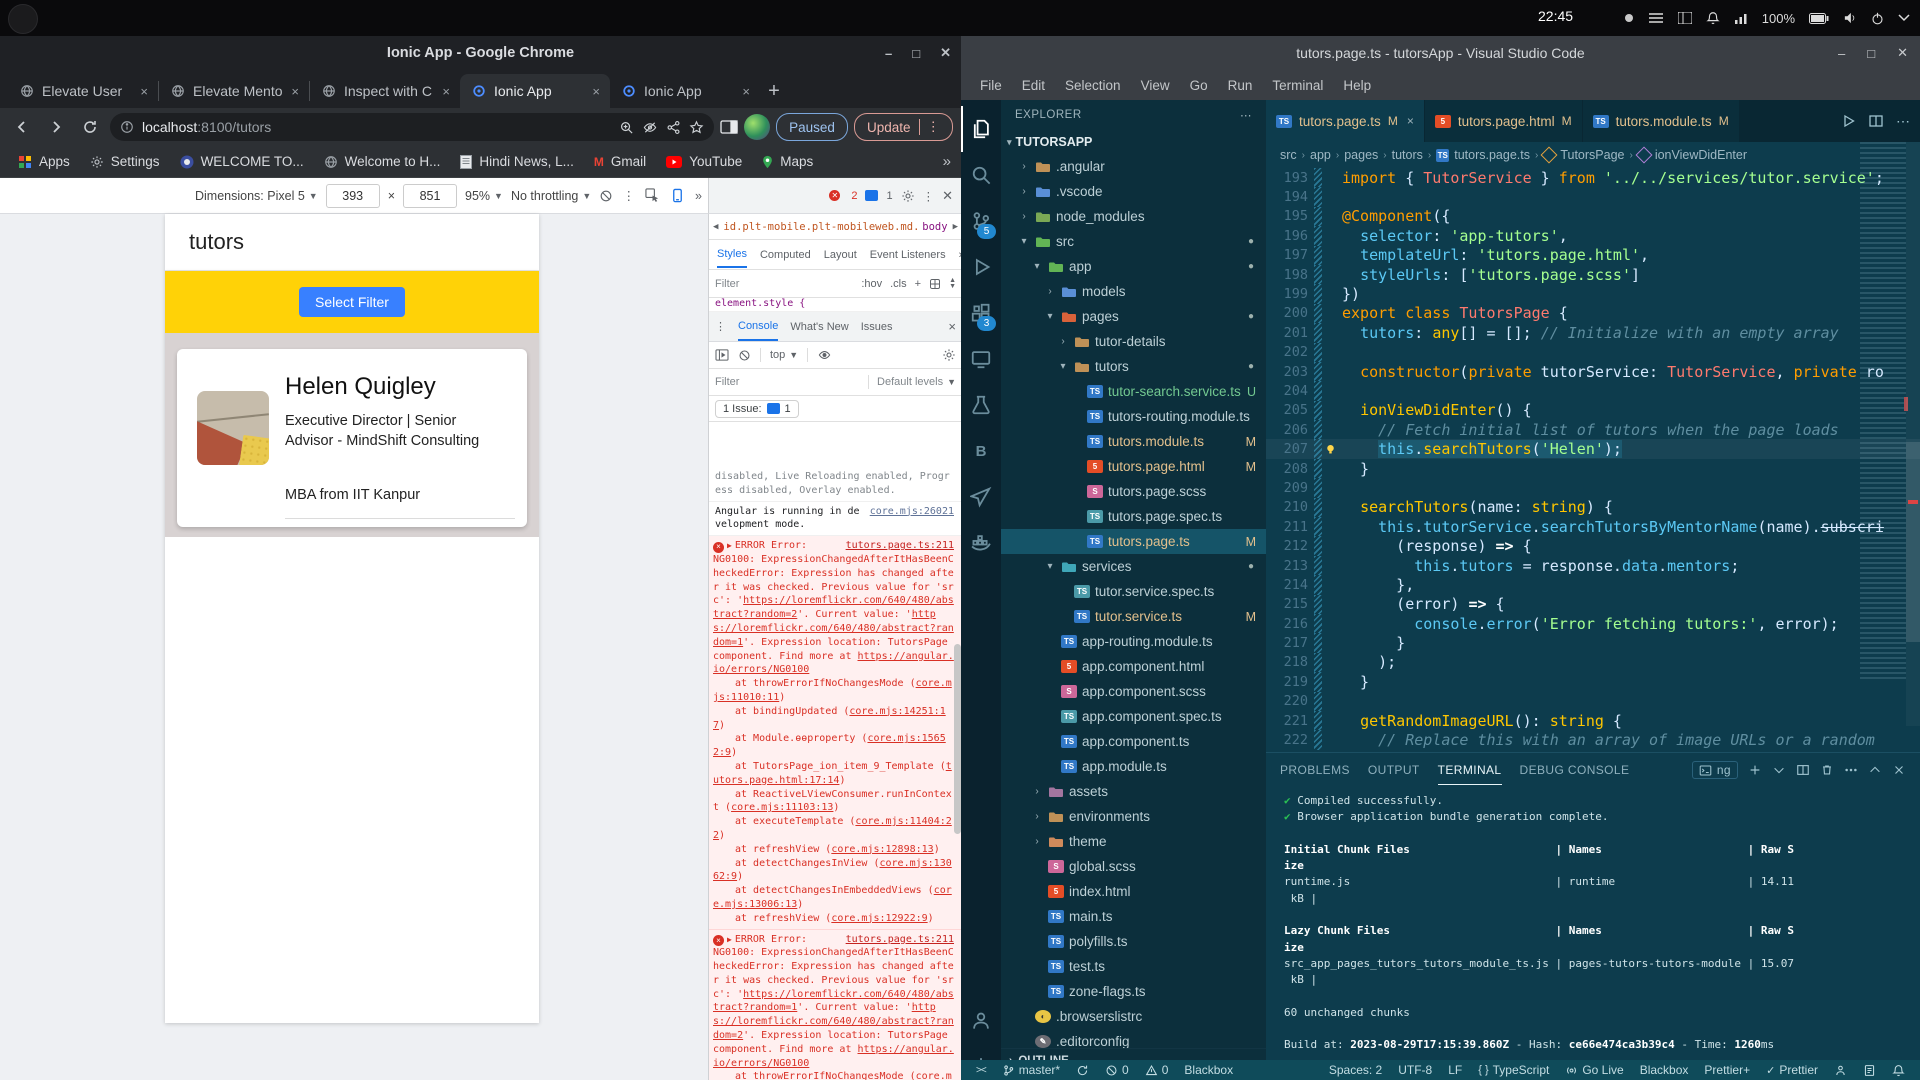 The width and height of the screenshot is (1920, 1080). Describe the element at coordinates (957, 739) in the screenshot. I see `console-scrollbar` at that location.